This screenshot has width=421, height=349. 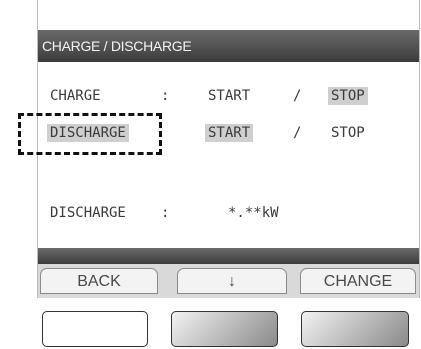 I want to click on screen-title: CHARGE / DISCHARGE, so click(x=117, y=46).